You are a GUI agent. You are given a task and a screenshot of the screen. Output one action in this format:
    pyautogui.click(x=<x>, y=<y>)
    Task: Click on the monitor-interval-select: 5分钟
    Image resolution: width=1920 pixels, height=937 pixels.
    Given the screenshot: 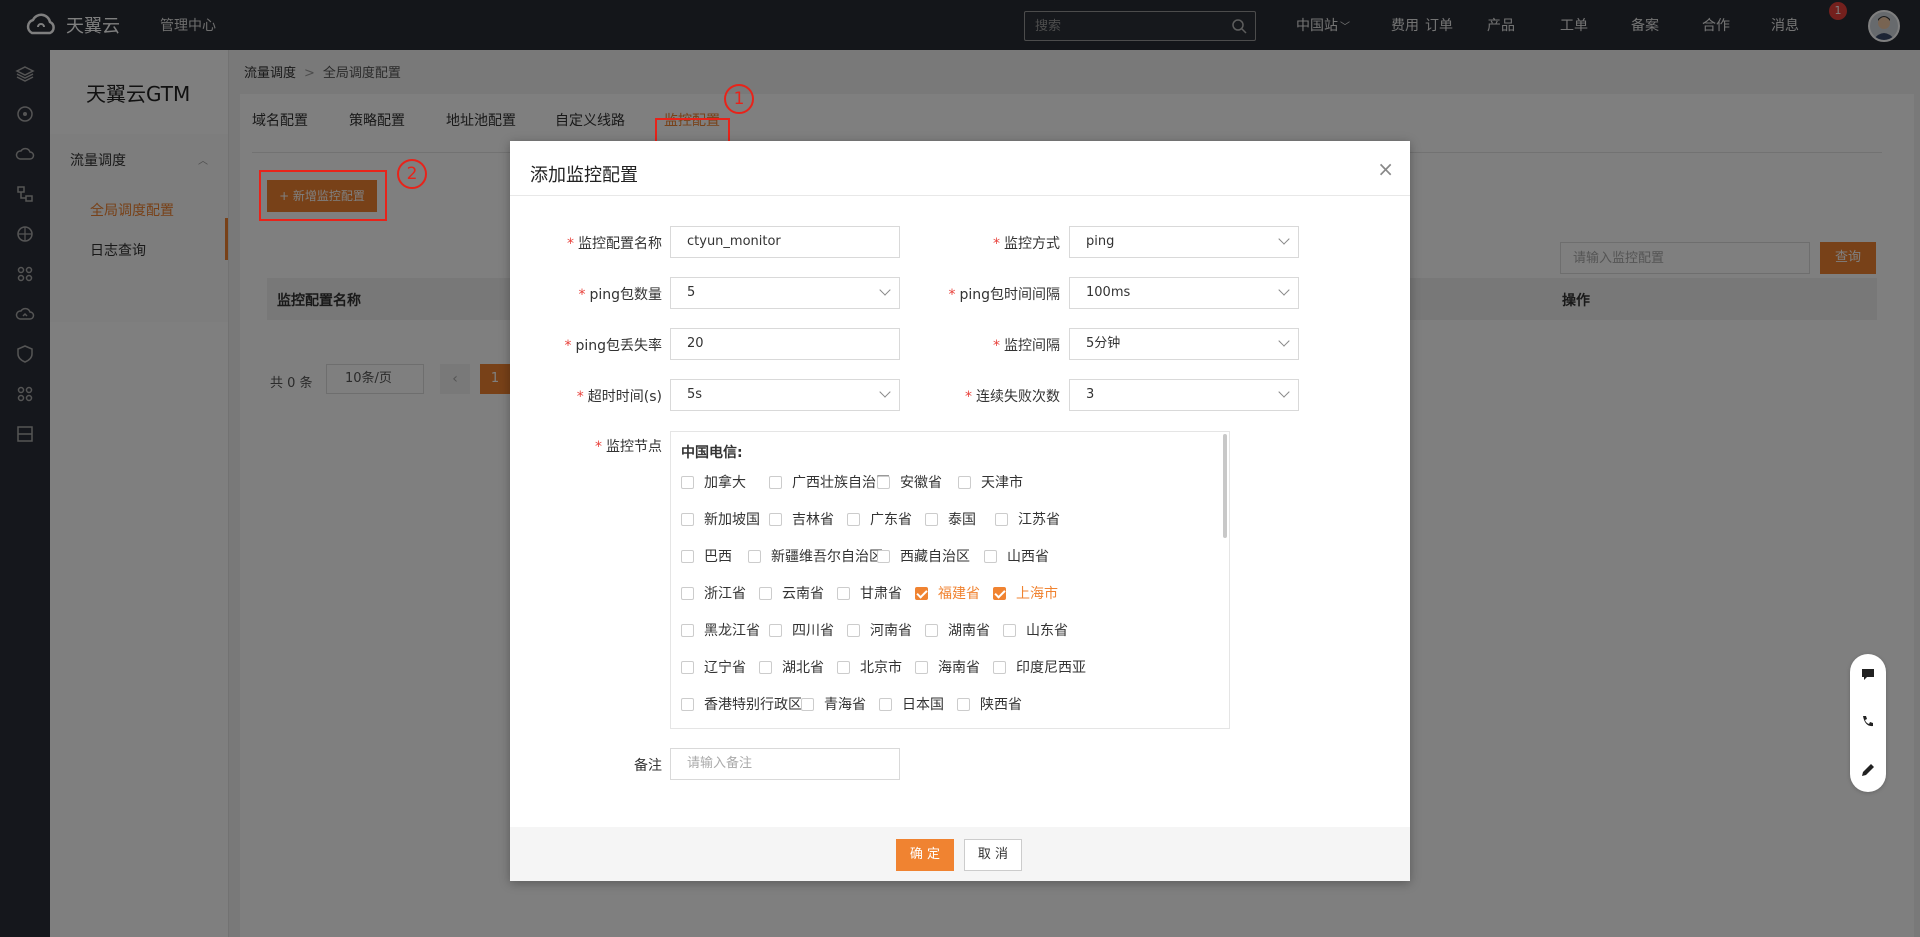 What is the action you would take?
    pyautogui.click(x=1184, y=344)
    